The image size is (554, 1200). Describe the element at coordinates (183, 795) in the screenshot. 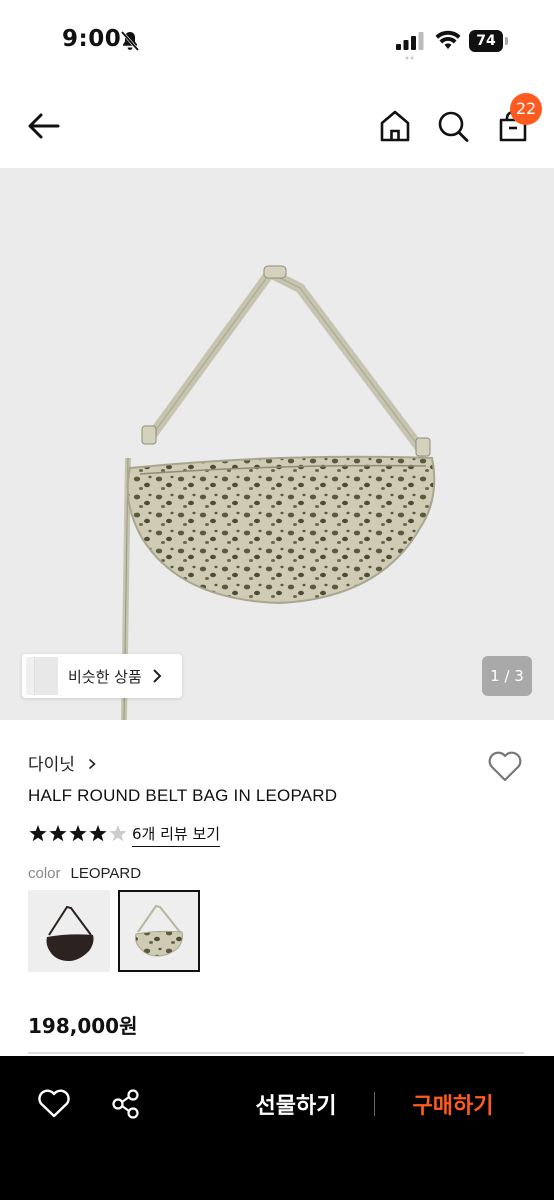

I see `product-title: HALF ROUND BELT BAG IN LEOPARD` at that location.